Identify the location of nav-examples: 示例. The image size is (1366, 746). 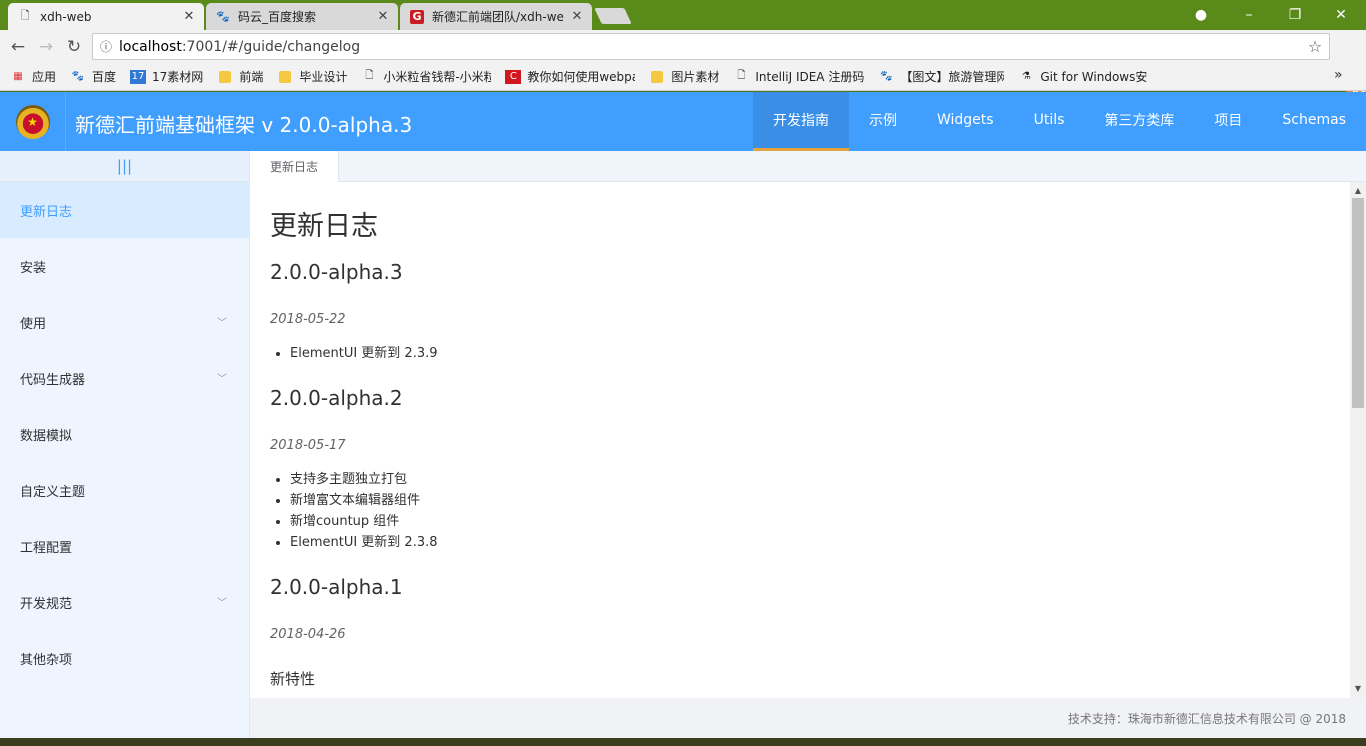
(883, 121).